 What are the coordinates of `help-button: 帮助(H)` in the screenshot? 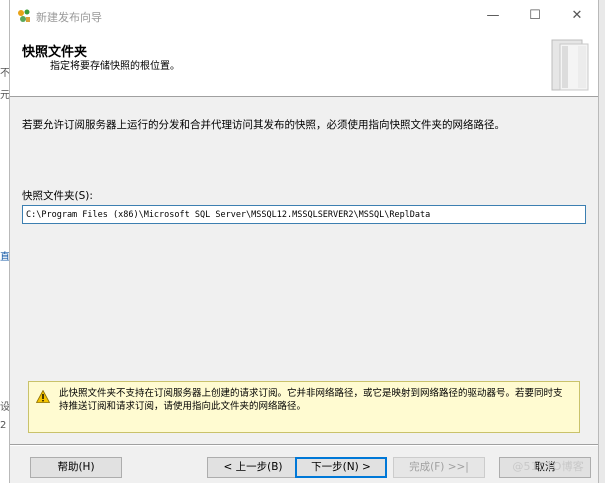 It's located at (76, 467).